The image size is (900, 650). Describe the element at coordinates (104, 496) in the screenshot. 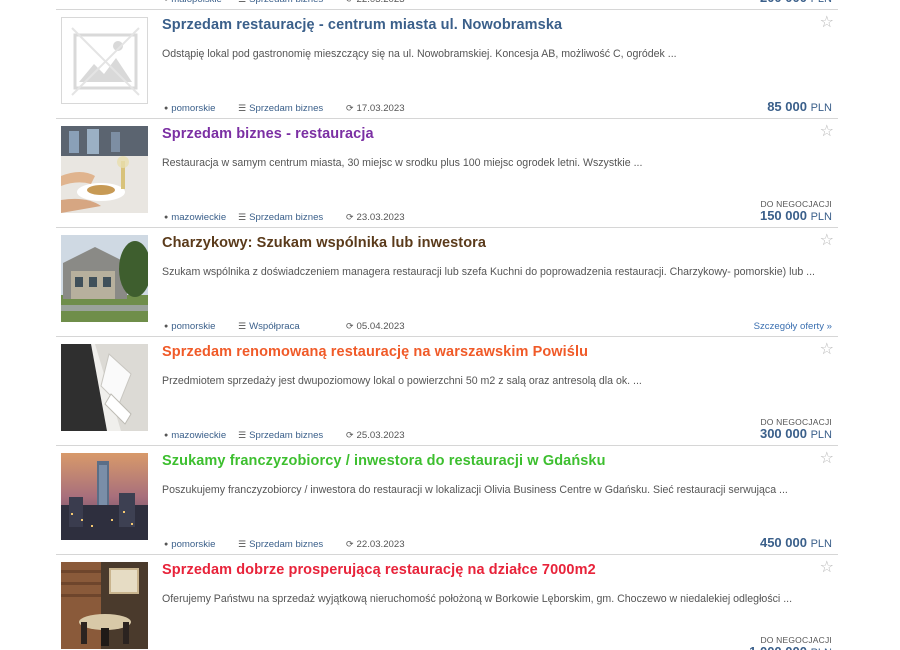

I see `photo-city-skyline` at that location.